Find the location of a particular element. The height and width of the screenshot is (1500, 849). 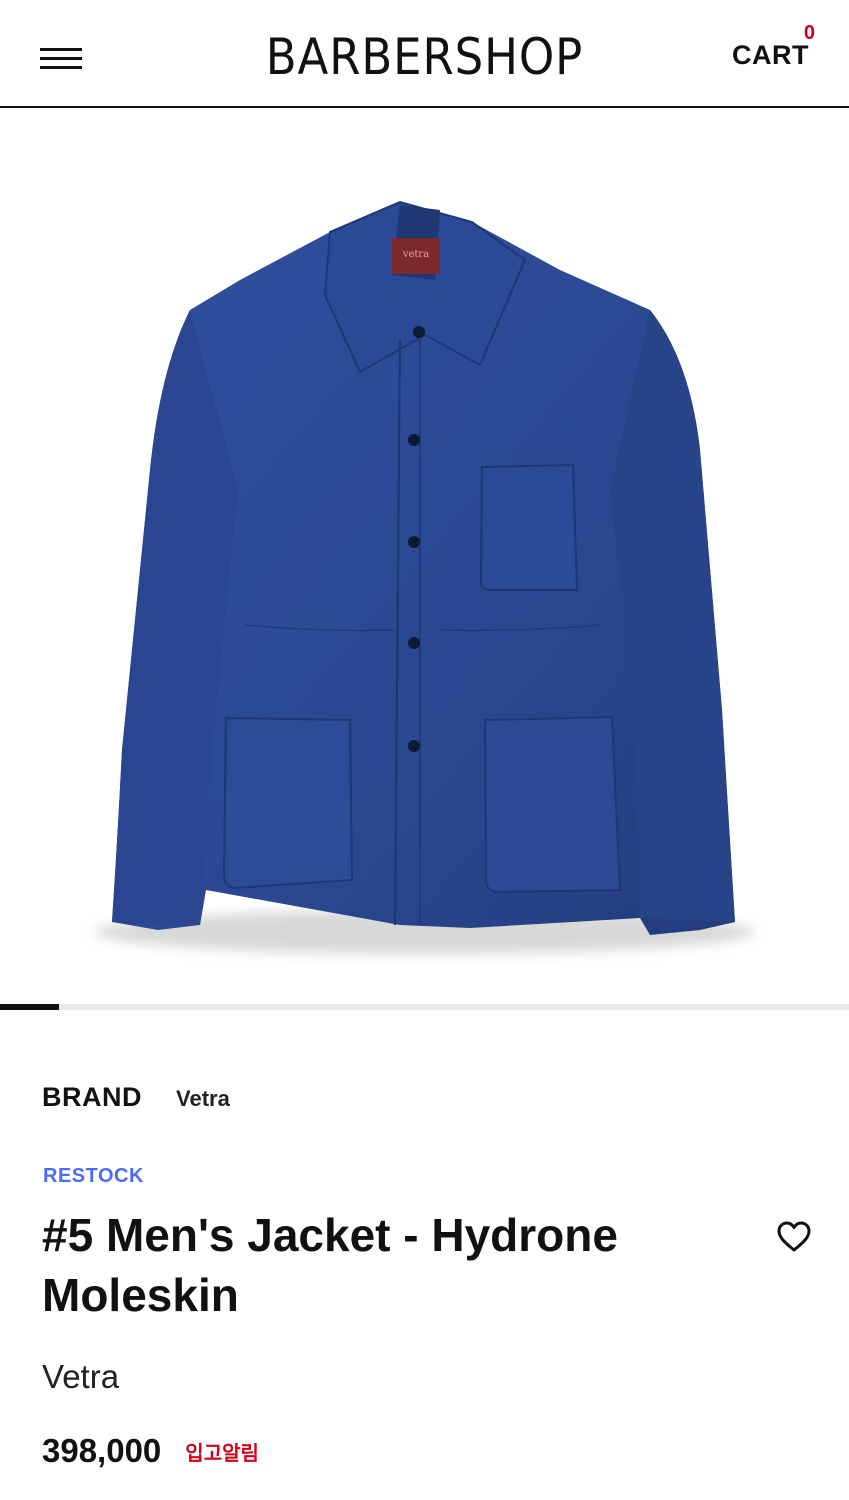

price-row: 398,000 입고알림 is located at coordinates (150, 1451).